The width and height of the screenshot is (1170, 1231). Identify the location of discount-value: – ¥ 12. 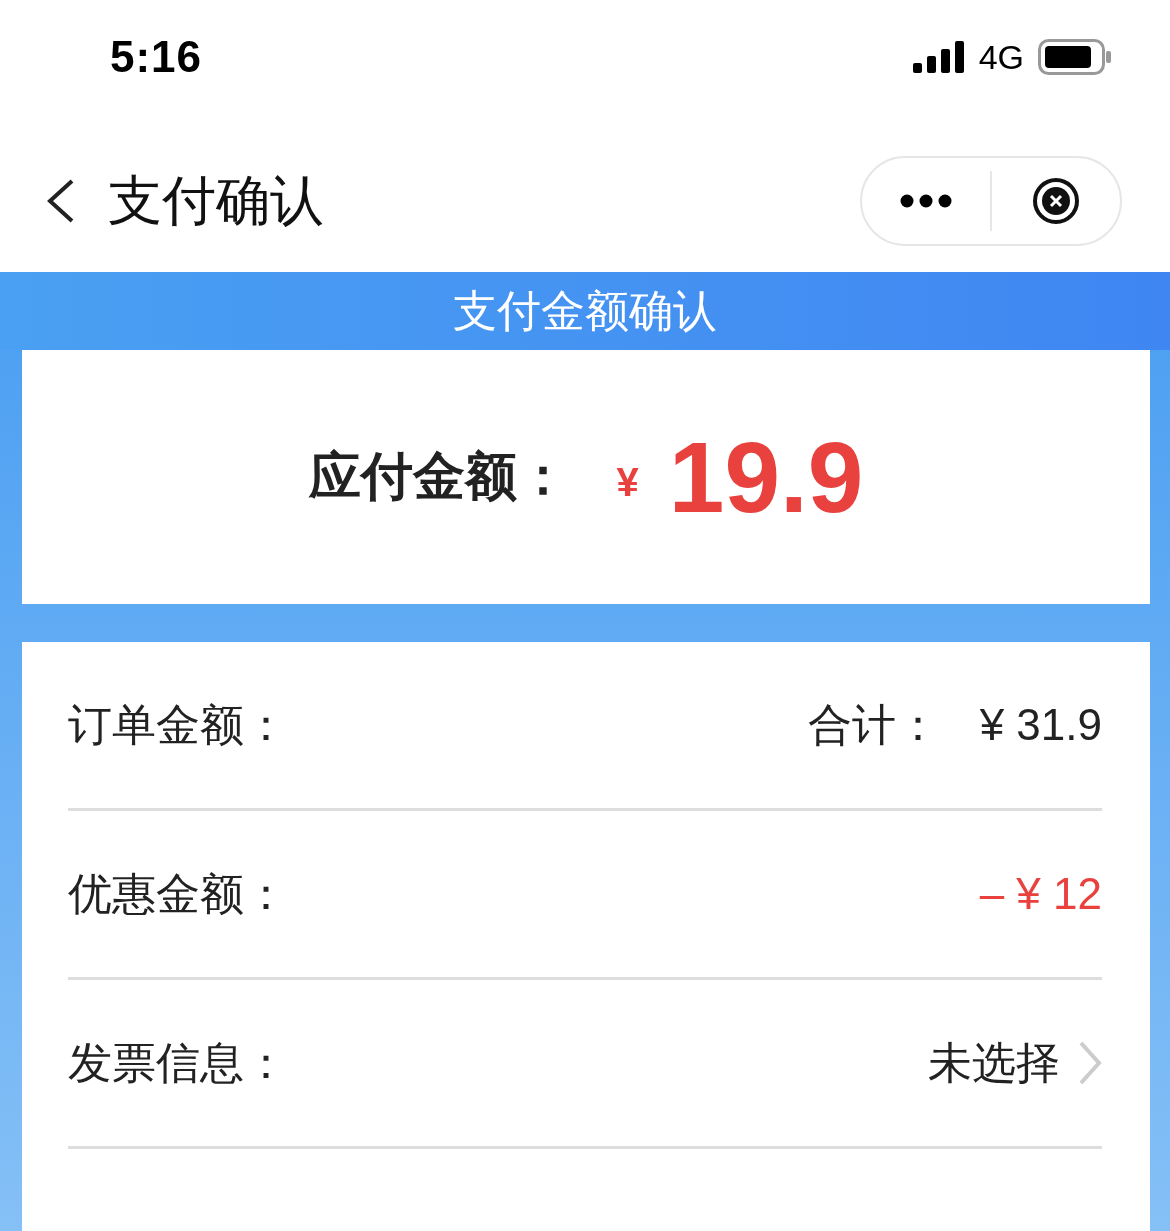
(1040, 894).